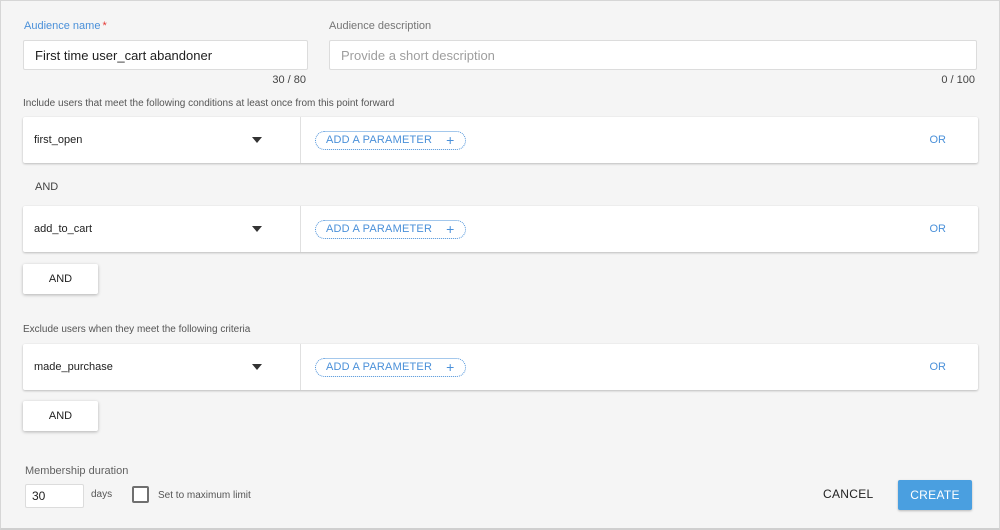  I want to click on event-select-first-open: first_open, so click(162, 140).